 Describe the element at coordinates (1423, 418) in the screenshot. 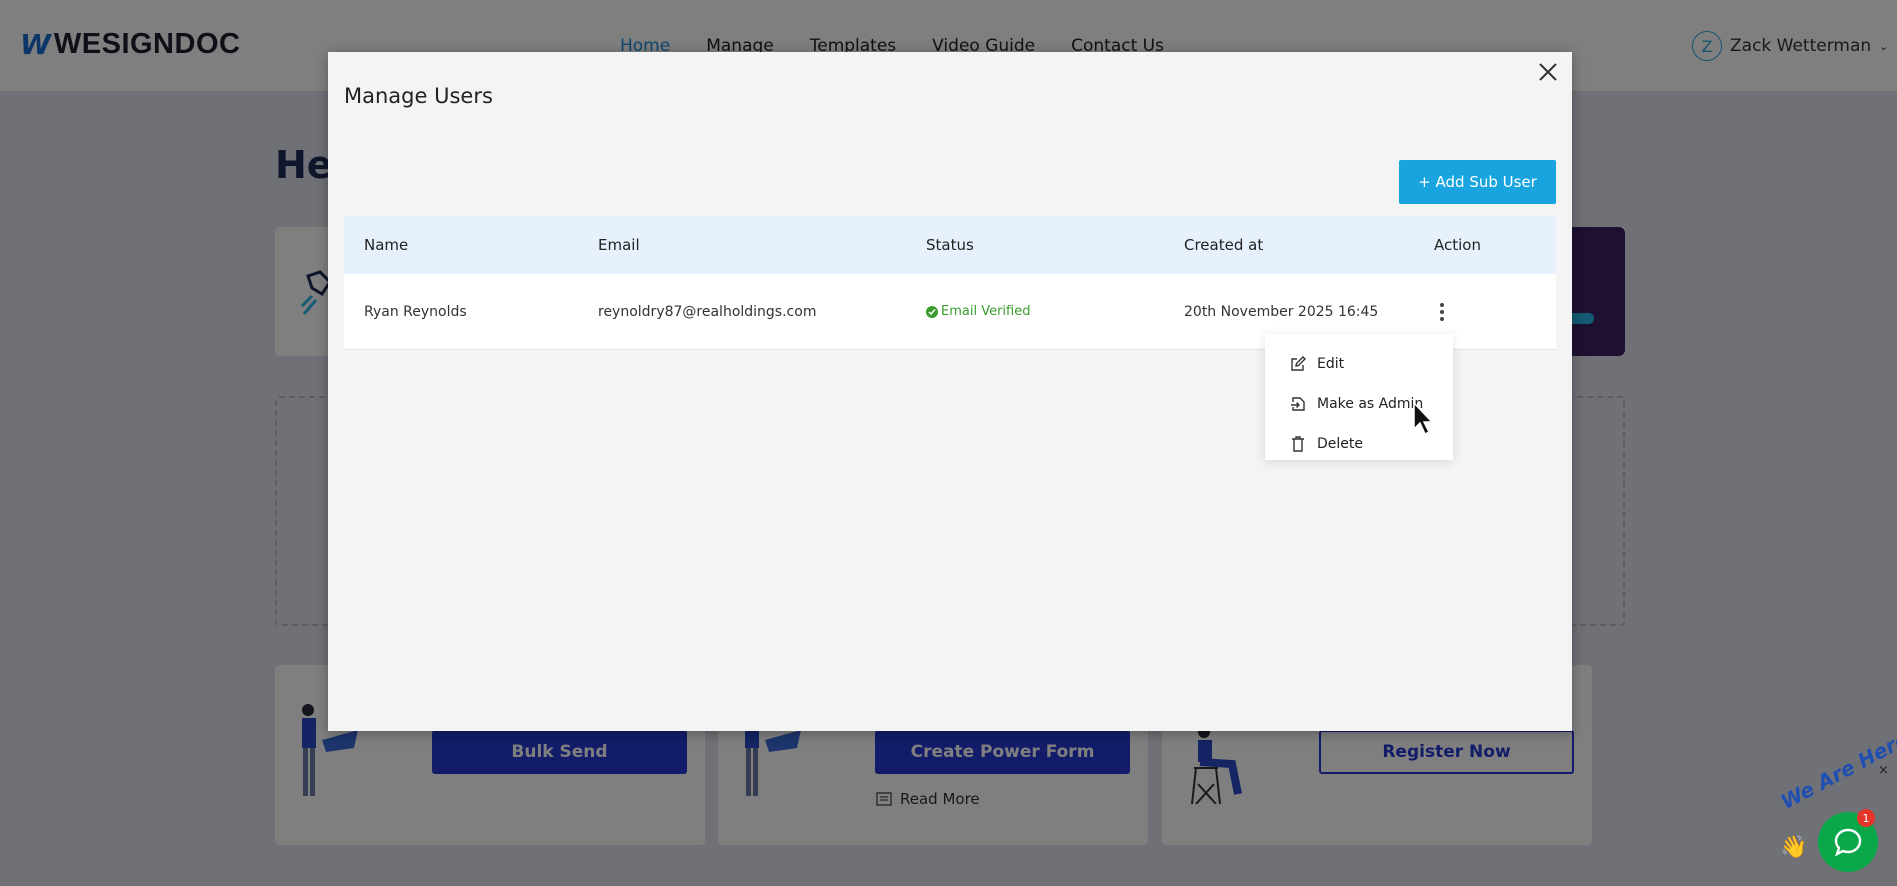

I see `mouse-cursor-icon` at that location.